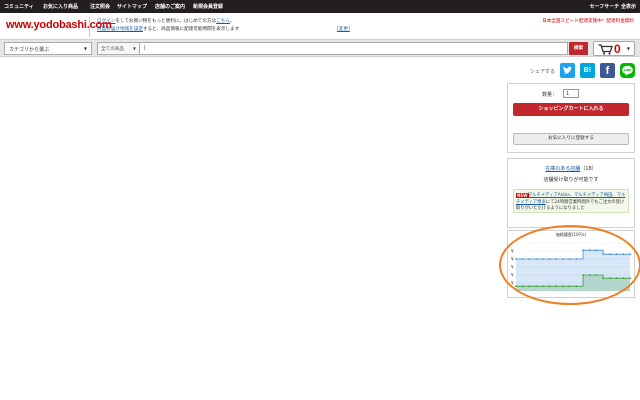  I want to click on line-icon-text: LINE, so click(628, 70).